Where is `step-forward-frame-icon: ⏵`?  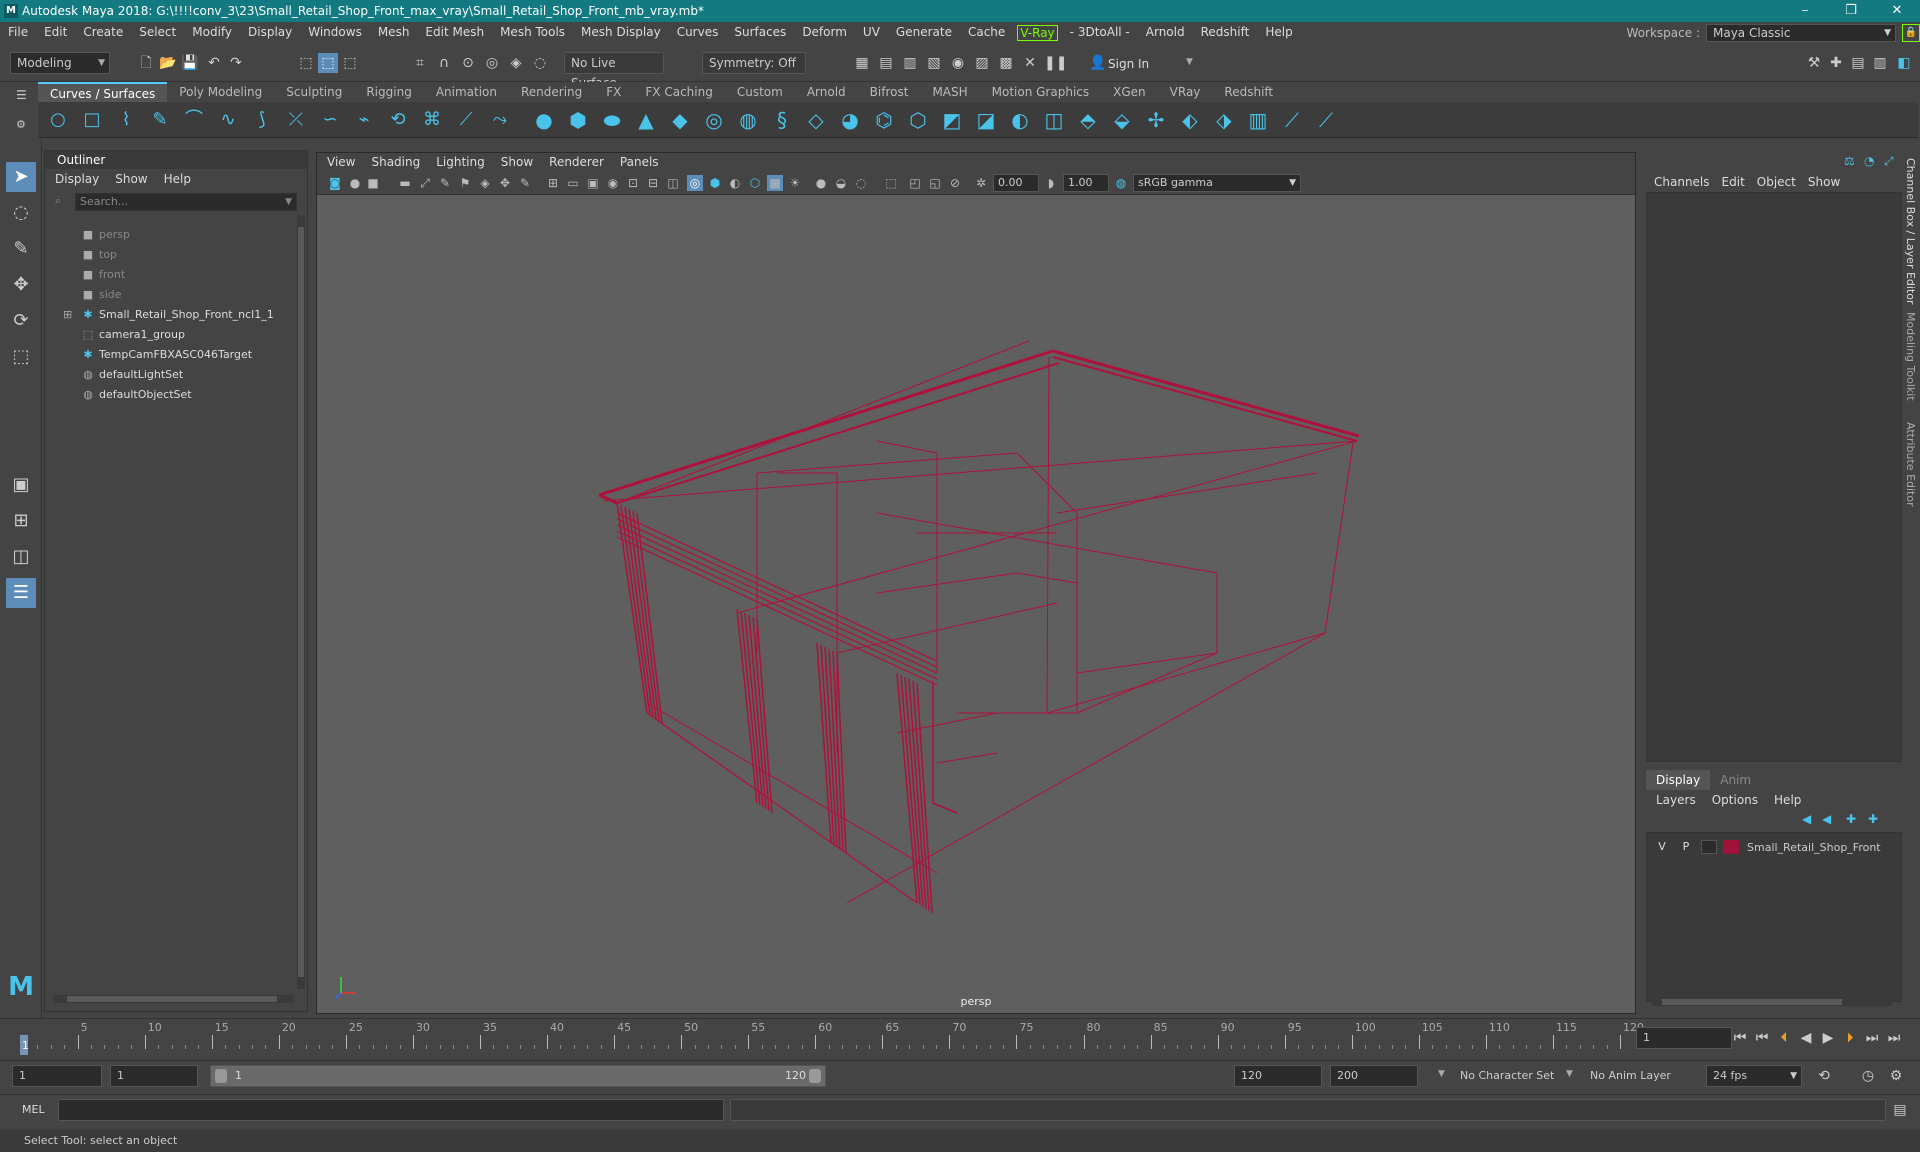
step-forward-frame-icon: ⏵ is located at coordinates (1850, 1038).